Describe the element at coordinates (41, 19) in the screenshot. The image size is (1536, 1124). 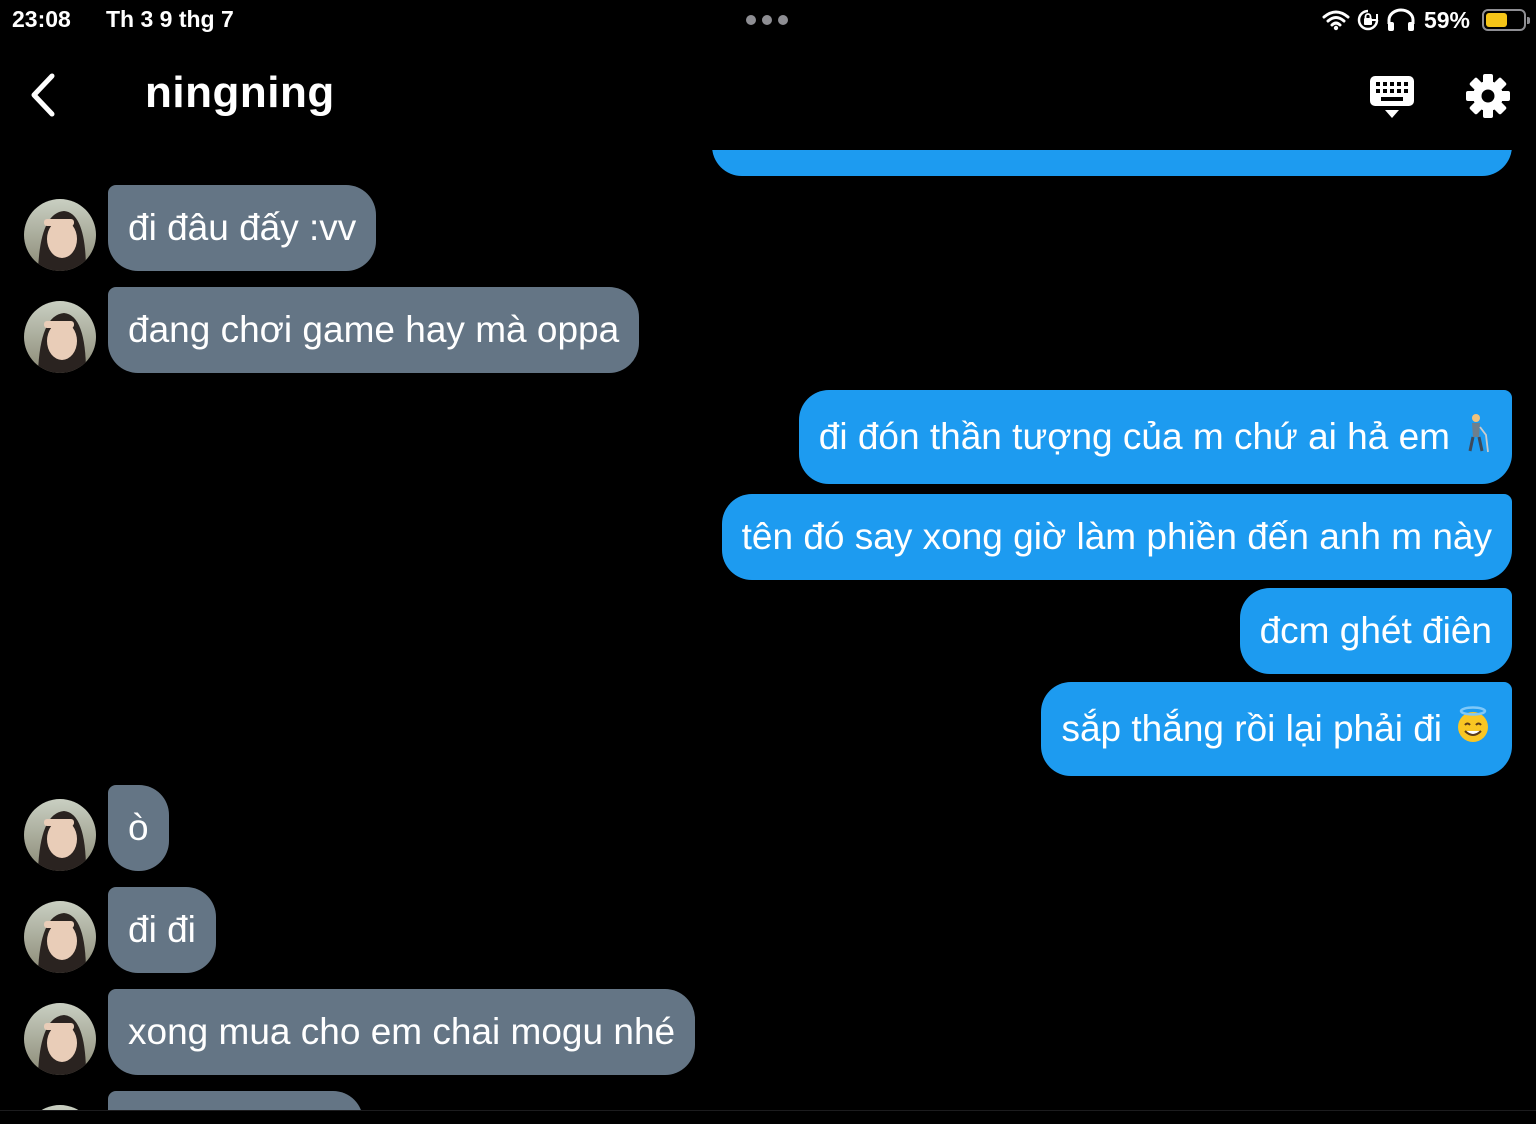
I see `status-time: 23:08` at that location.